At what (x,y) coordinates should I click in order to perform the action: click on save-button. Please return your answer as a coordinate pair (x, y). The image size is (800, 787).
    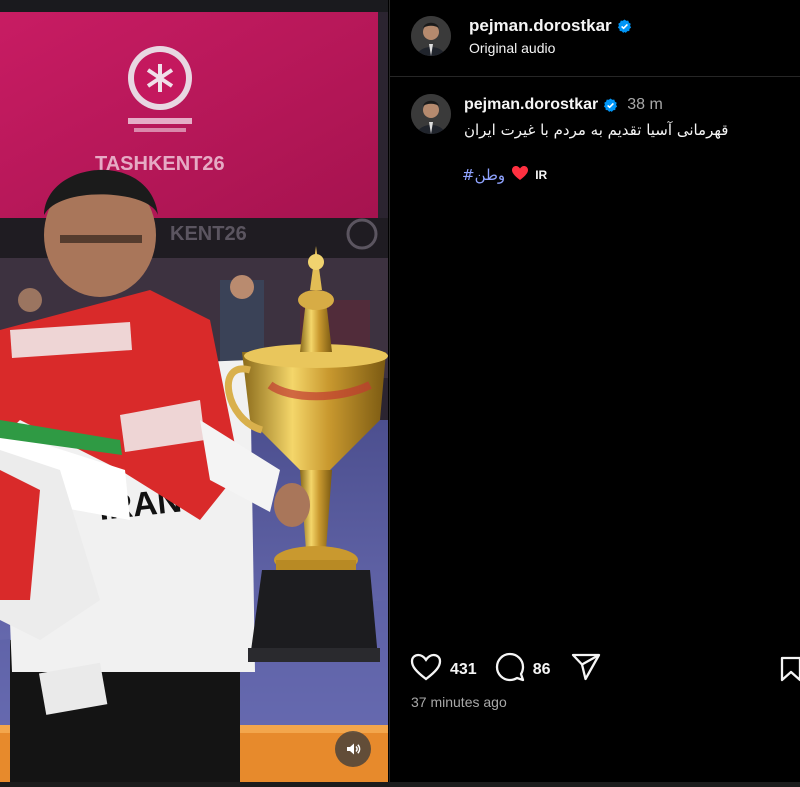
    Looking at the image, I should click on (790, 671).